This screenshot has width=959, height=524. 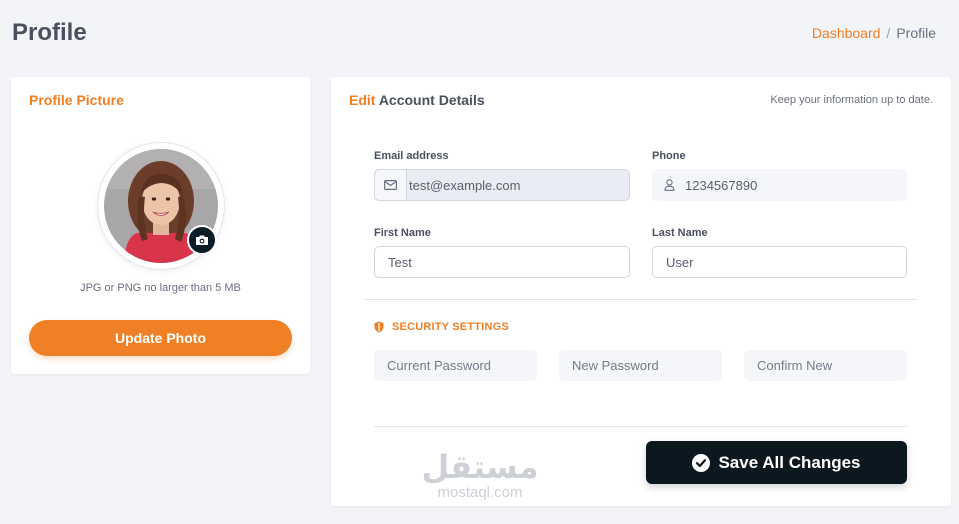 What do you see at coordinates (846, 33) in the screenshot?
I see `breadcrumb-dashboard-link: Dashboard` at bounding box center [846, 33].